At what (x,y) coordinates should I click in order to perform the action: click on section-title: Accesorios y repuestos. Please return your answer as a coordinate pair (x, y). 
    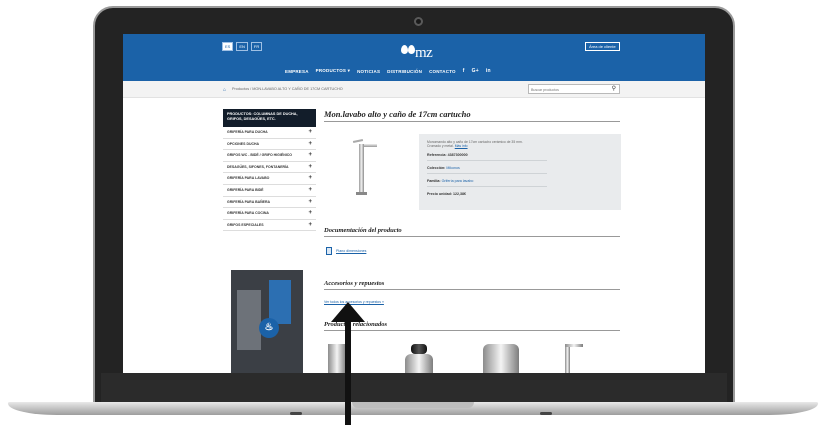
    Looking at the image, I should click on (354, 283).